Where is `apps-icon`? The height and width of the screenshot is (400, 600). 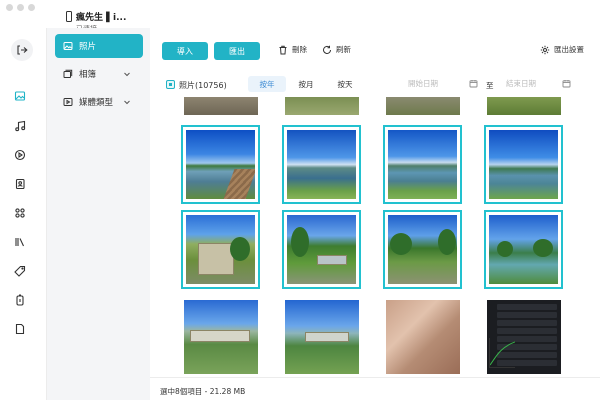 apps-icon is located at coordinates (20, 213).